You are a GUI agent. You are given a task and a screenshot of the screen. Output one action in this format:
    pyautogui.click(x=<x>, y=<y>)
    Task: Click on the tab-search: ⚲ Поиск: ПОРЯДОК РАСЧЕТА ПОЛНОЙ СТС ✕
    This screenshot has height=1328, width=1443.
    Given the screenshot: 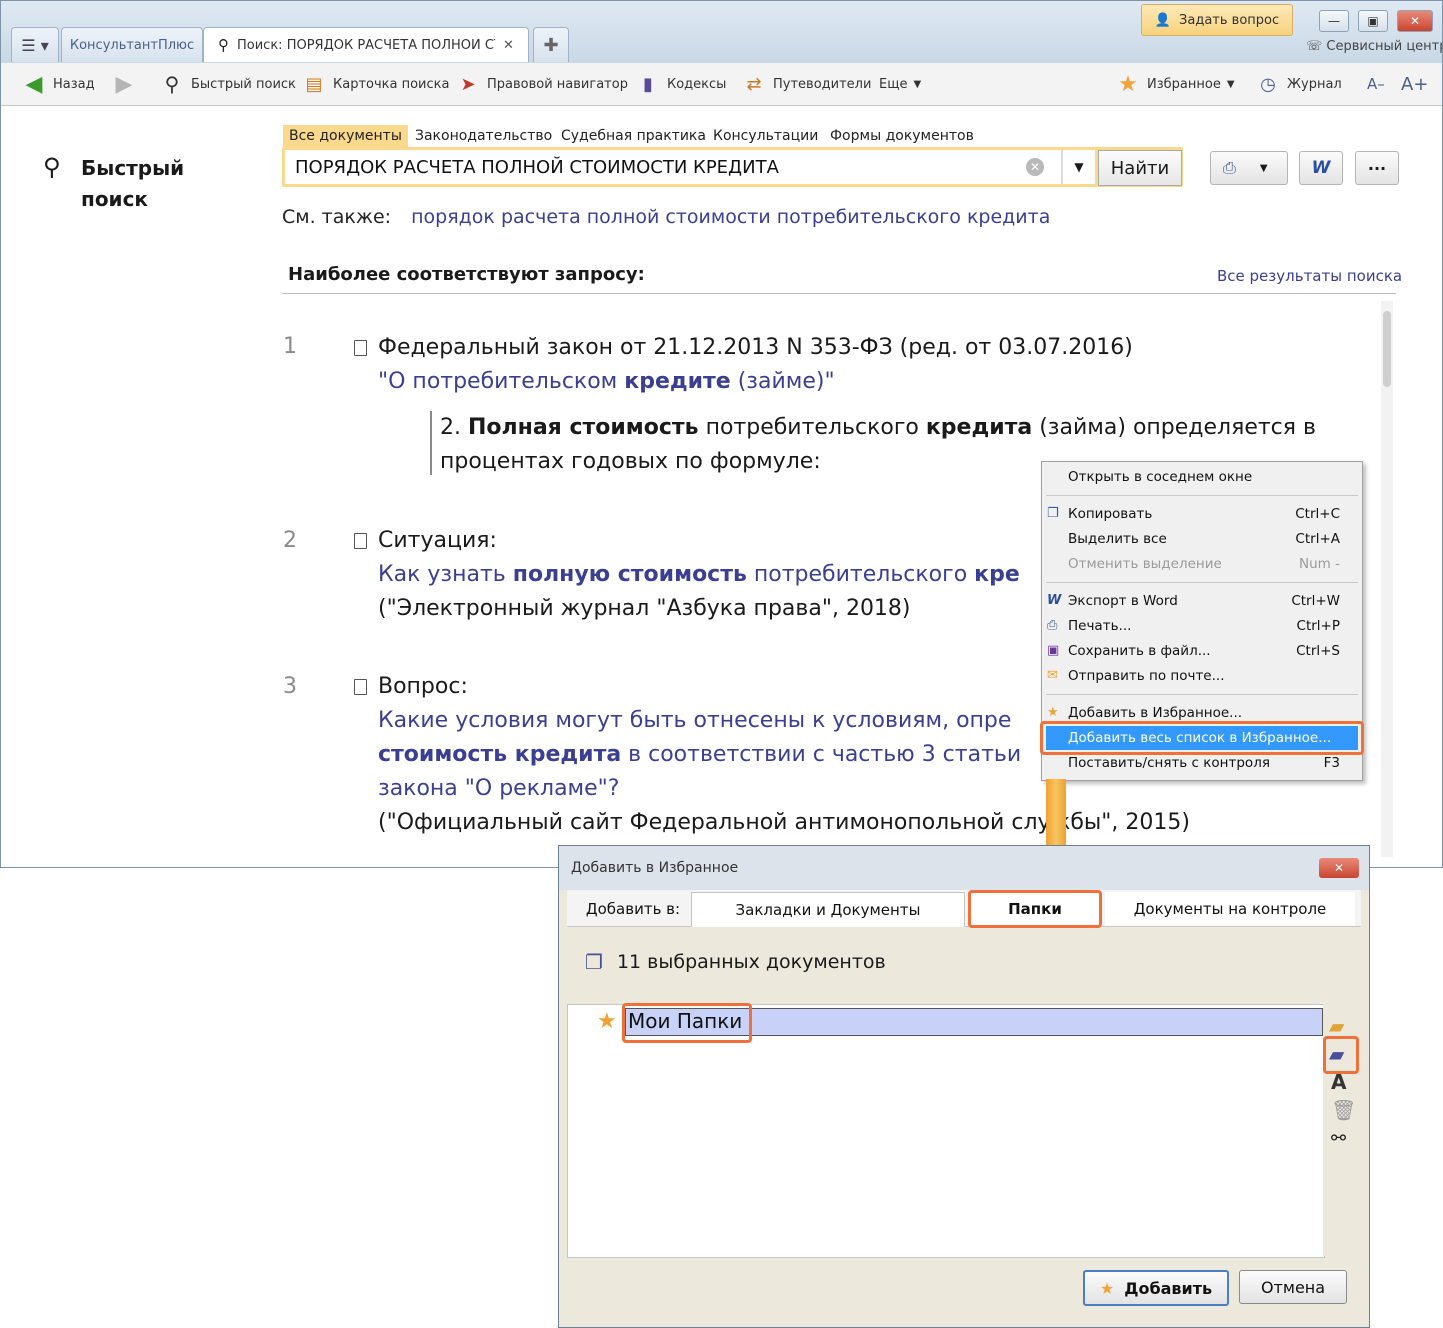 What is the action you would take?
    pyautogui.click(x=366, y=44)
    